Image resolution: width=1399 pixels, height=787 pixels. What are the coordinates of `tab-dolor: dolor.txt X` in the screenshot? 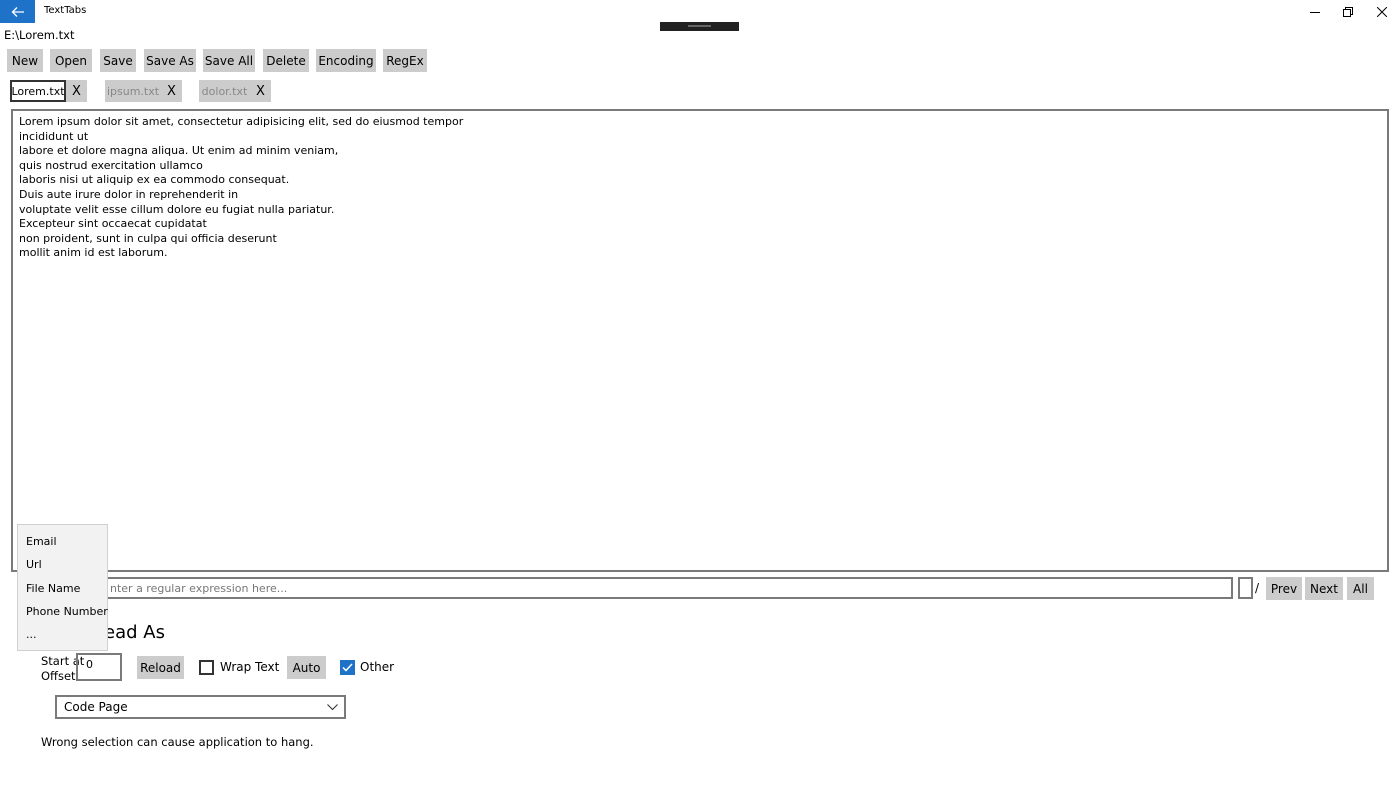 It's located at (235, 91).